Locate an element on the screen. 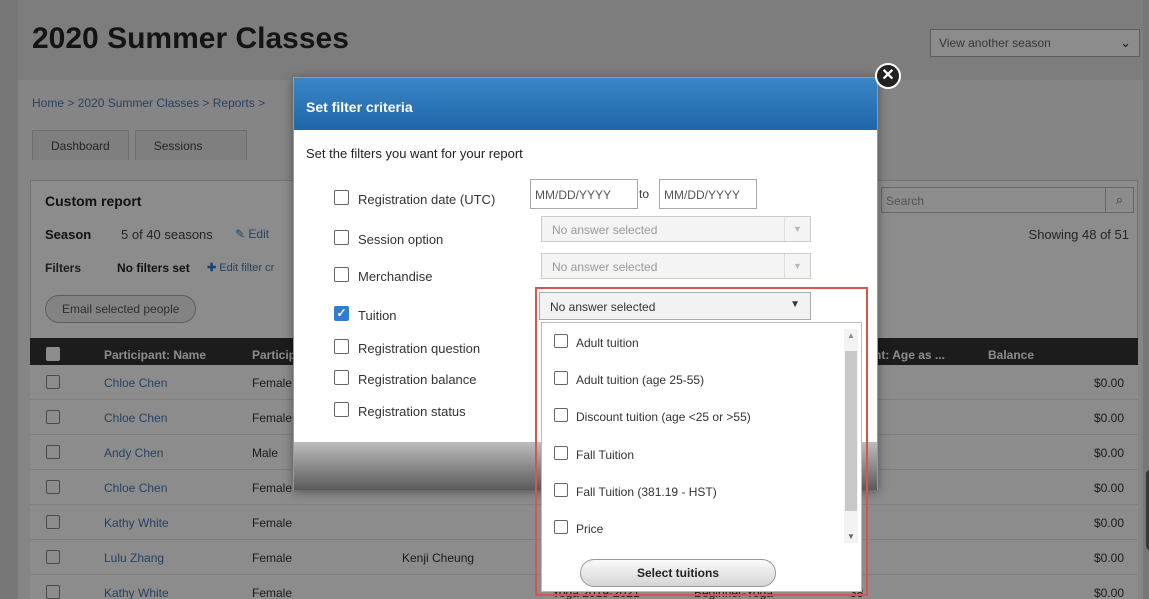 The height and width of the screenshot is (599, 1149). highlight-box is located at coordinates (701, 441).